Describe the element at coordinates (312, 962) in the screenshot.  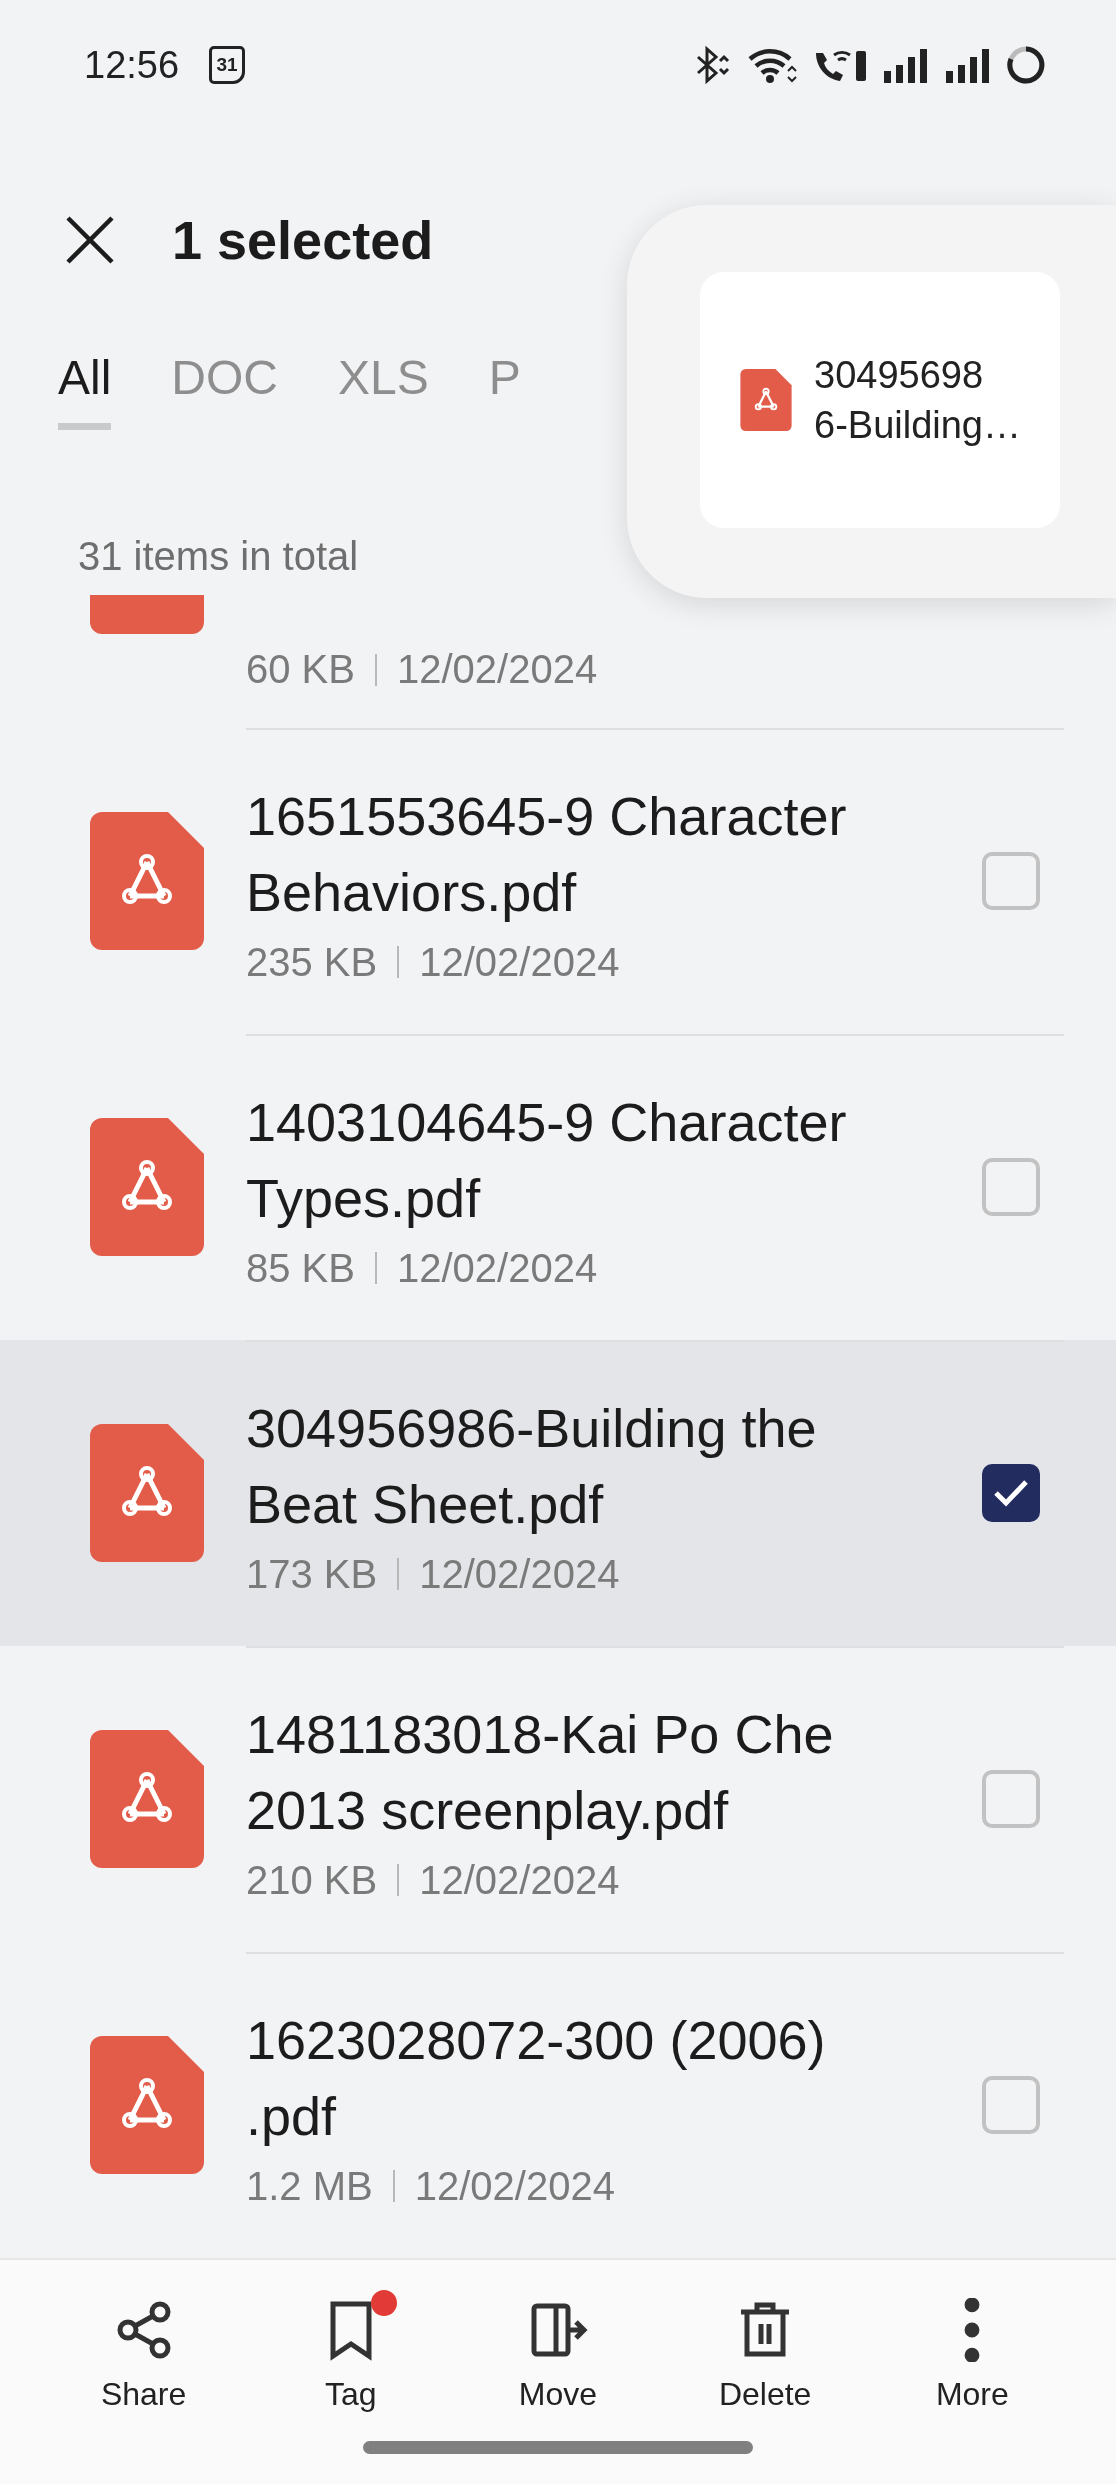
I see `file-size: 235 KB` at that location.